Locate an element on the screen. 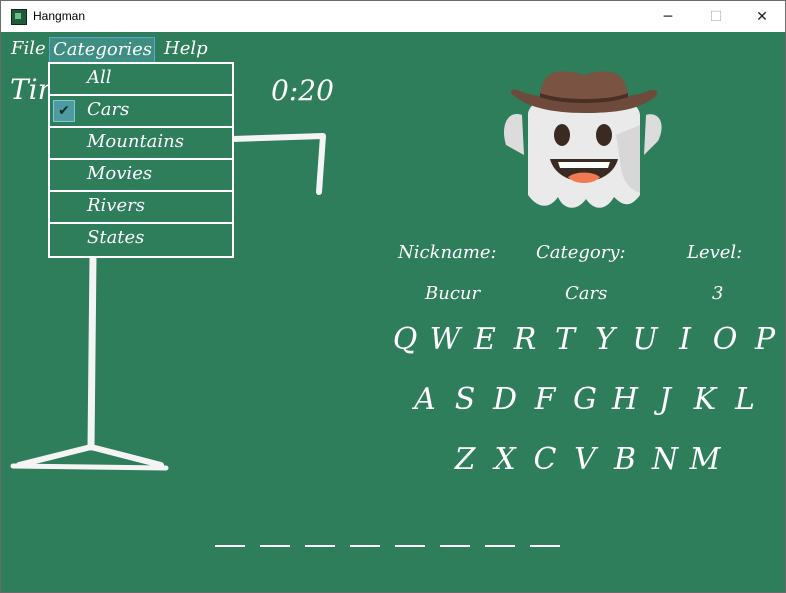 This screenshot has width=786, height=593. key-t: T is located at coordinates (565, 339).